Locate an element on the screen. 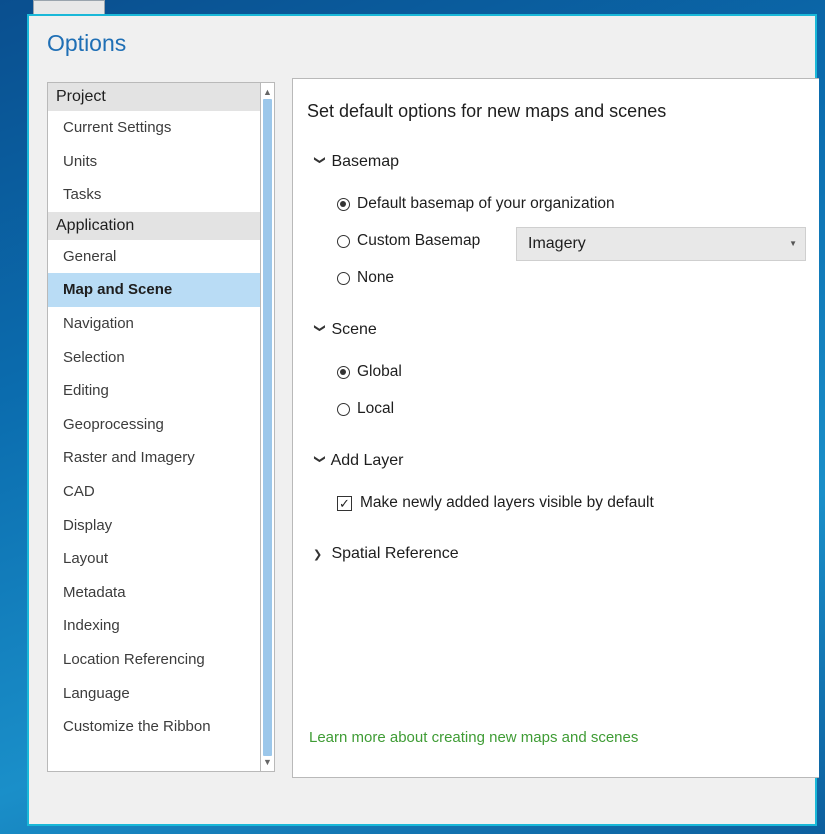 The image size is (825, 834). basemap-option-custom: Custom Basemap is located at coordinates (408, 241).